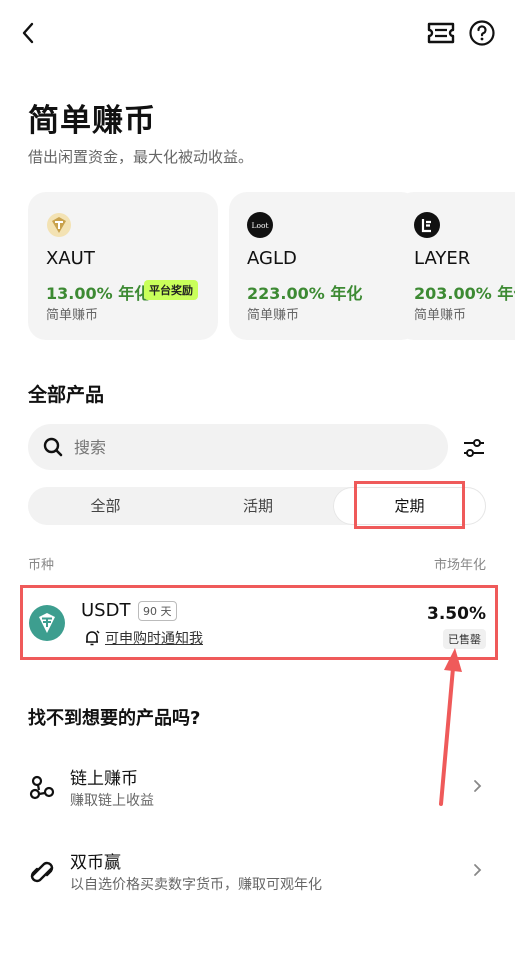 The width and height of the screenshot is (515, 955). I want to click on tab-all: 全部, so click(105, 506).